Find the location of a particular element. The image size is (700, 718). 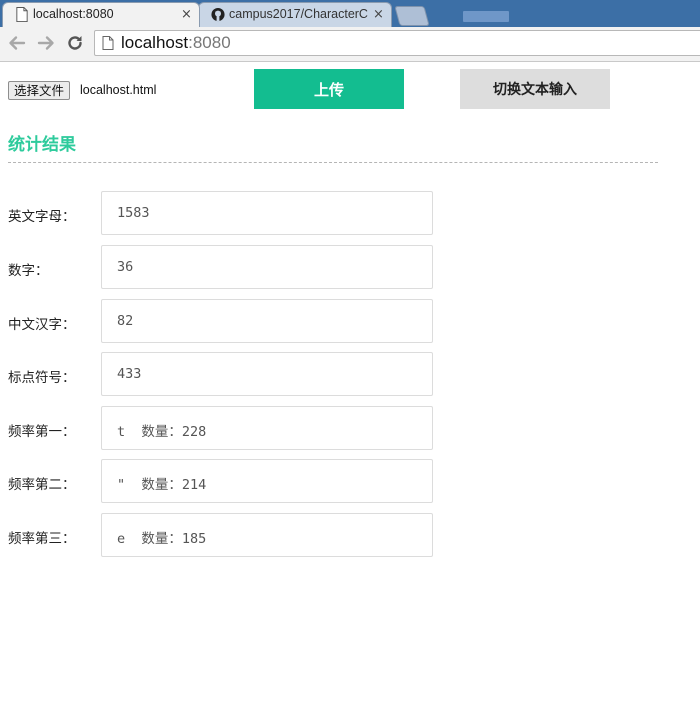

stat-value: 36 is located at coordinates (125, 267).